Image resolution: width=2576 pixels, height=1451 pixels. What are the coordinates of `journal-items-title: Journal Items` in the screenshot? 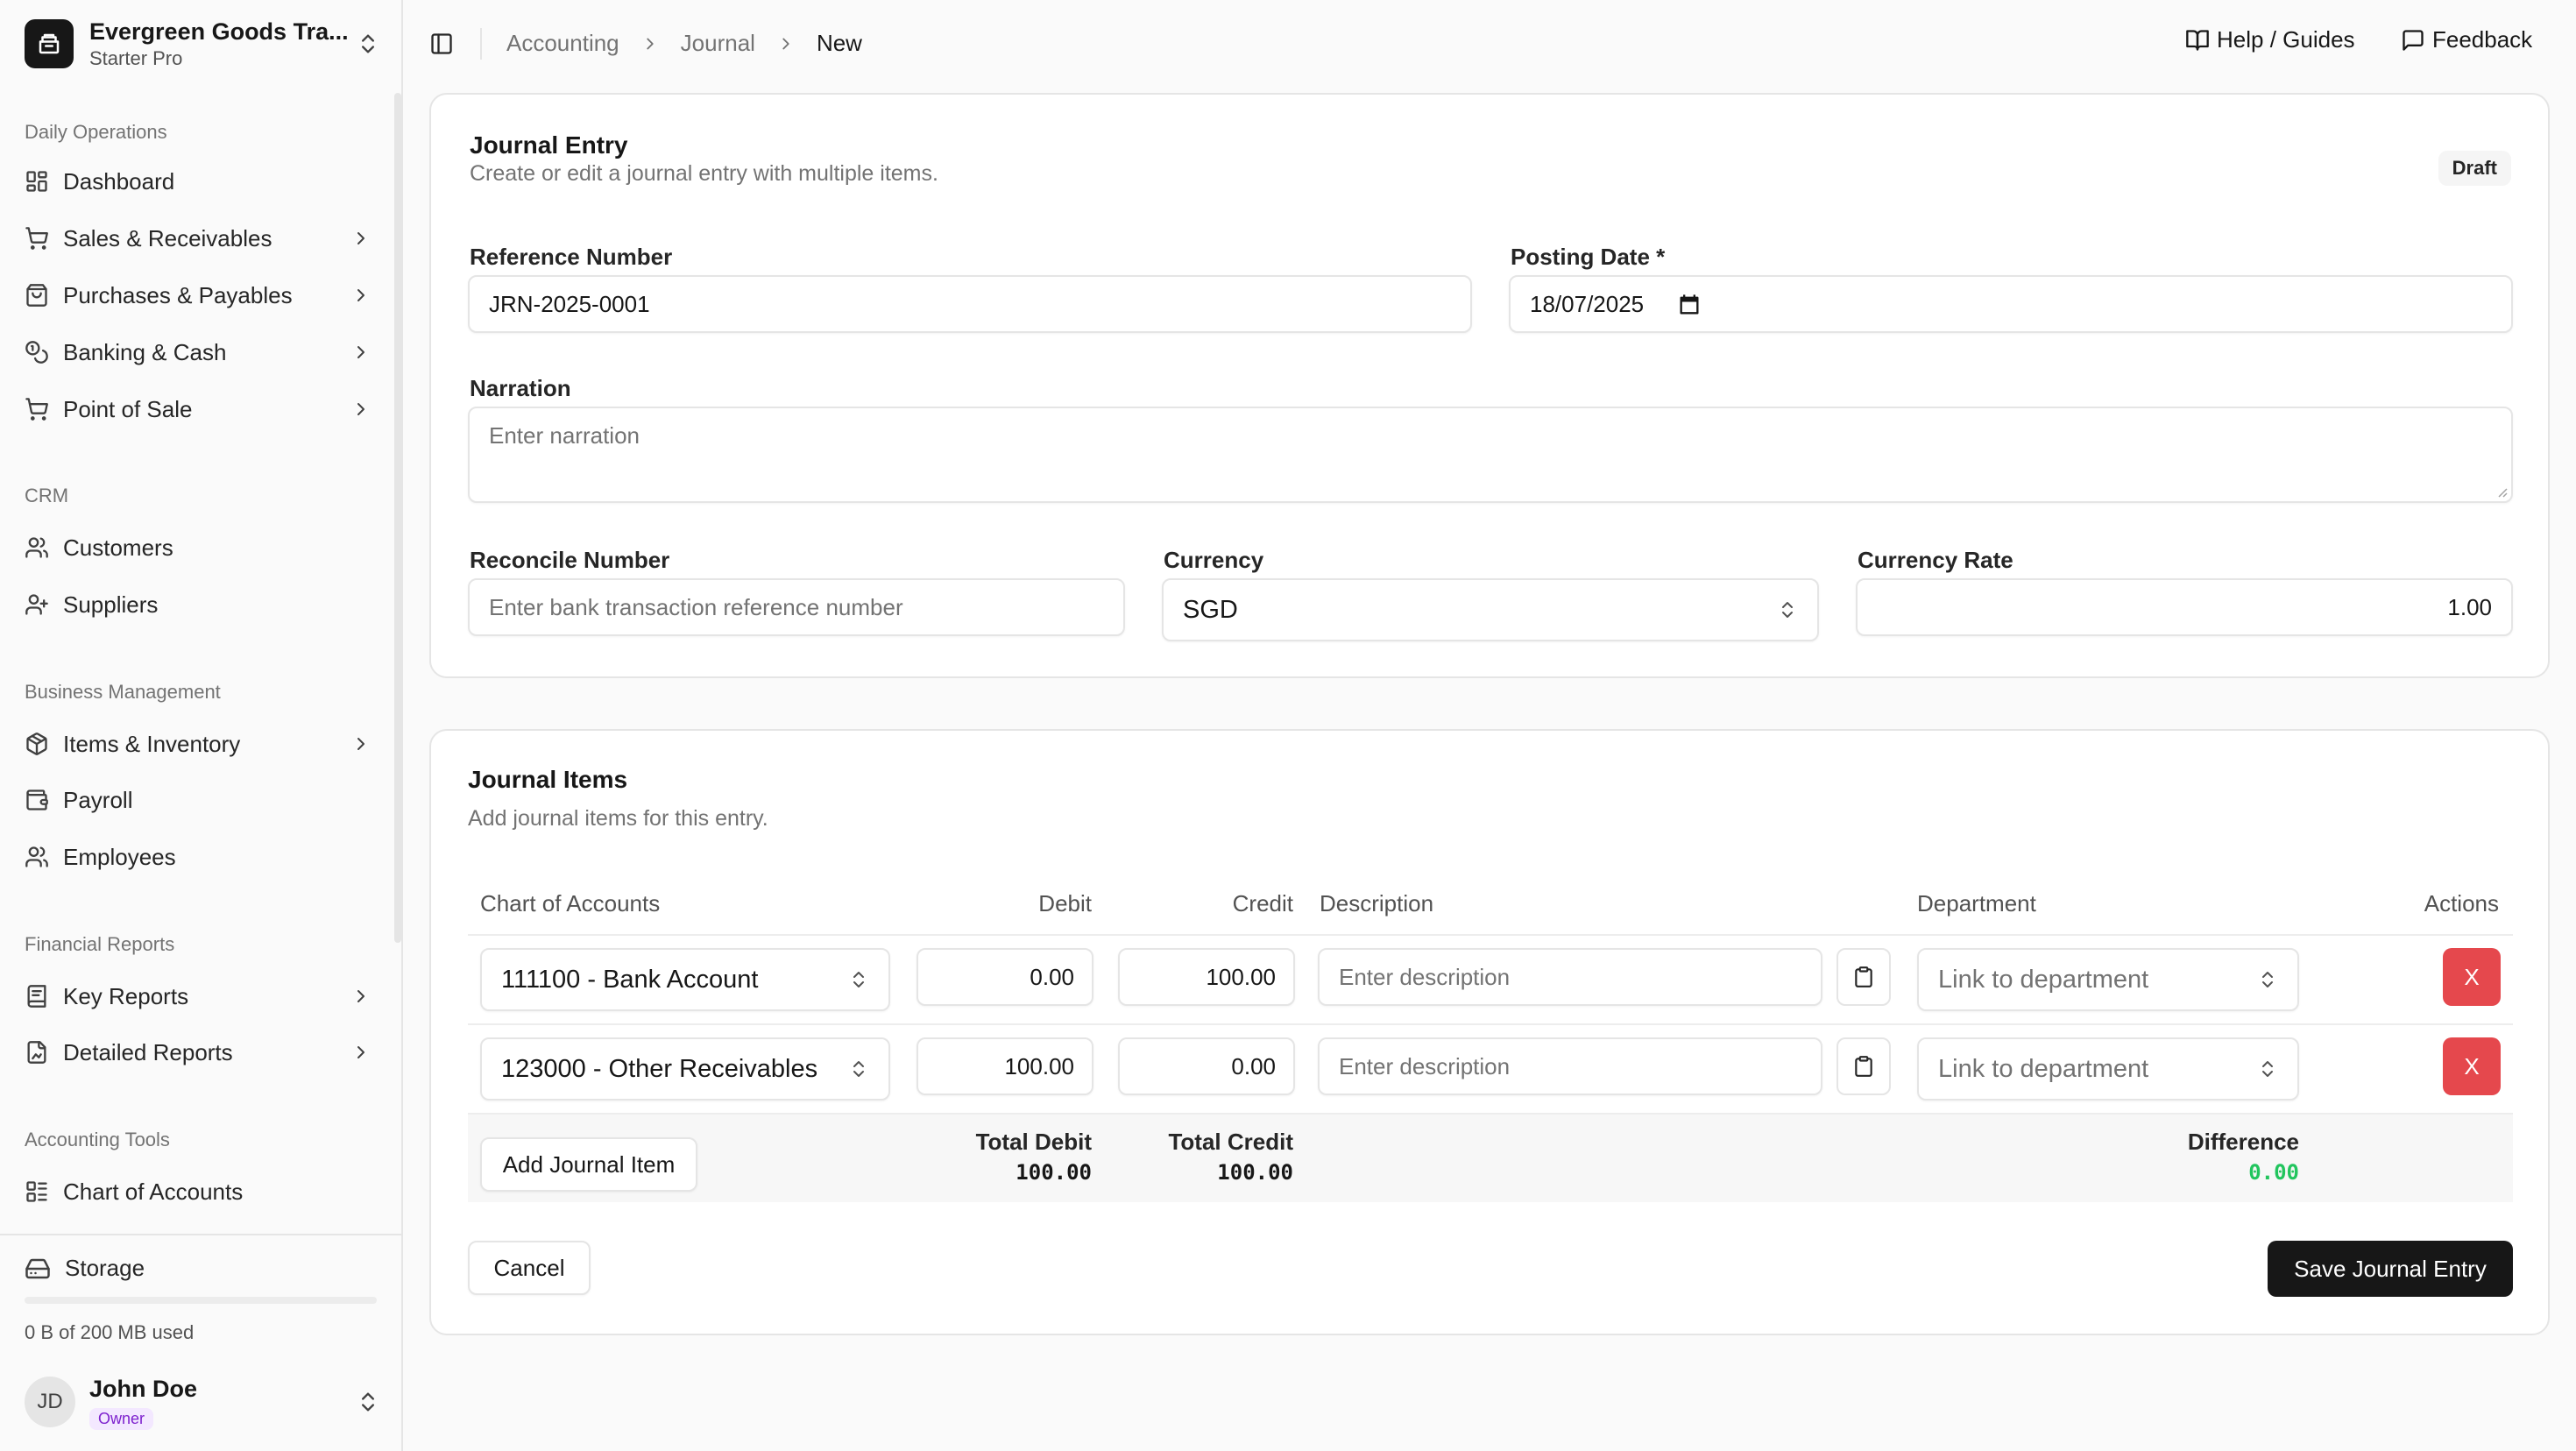 It's located at (548, 779).